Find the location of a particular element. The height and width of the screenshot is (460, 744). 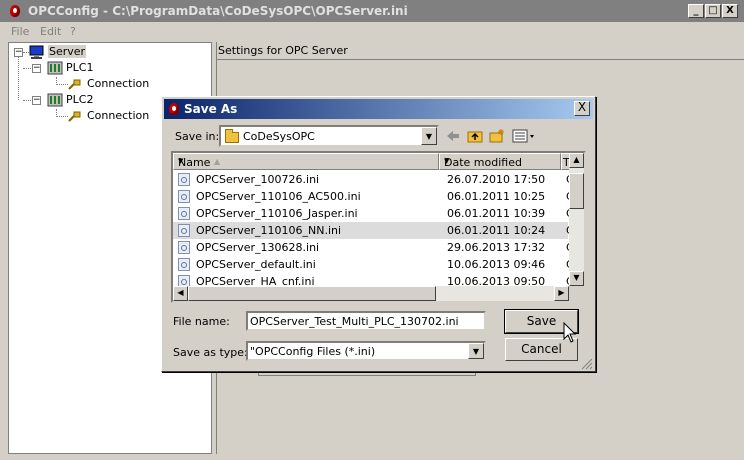

collapse-plc2-toggle: − is located at coordinates (36, 100).